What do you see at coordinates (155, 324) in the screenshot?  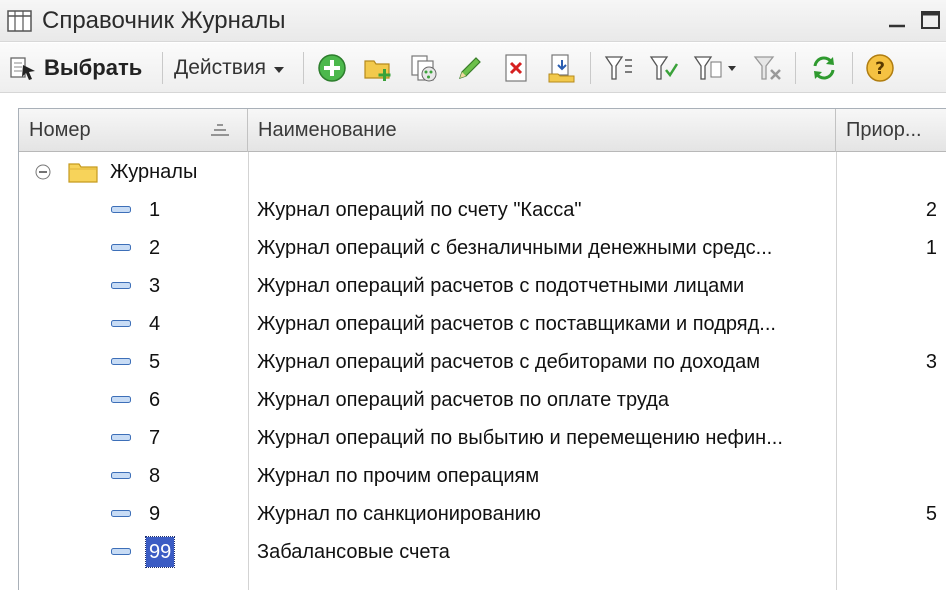 I see `row-number: 4` at bounding box center [155, 324].